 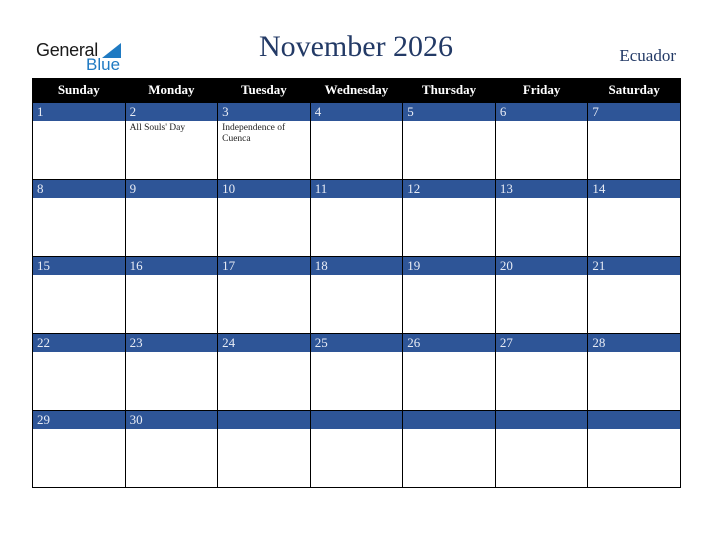 What do you see at coordinates (79, 420) in the screenshot?
I see `day-number: 29` at bounding box center [79, 420].